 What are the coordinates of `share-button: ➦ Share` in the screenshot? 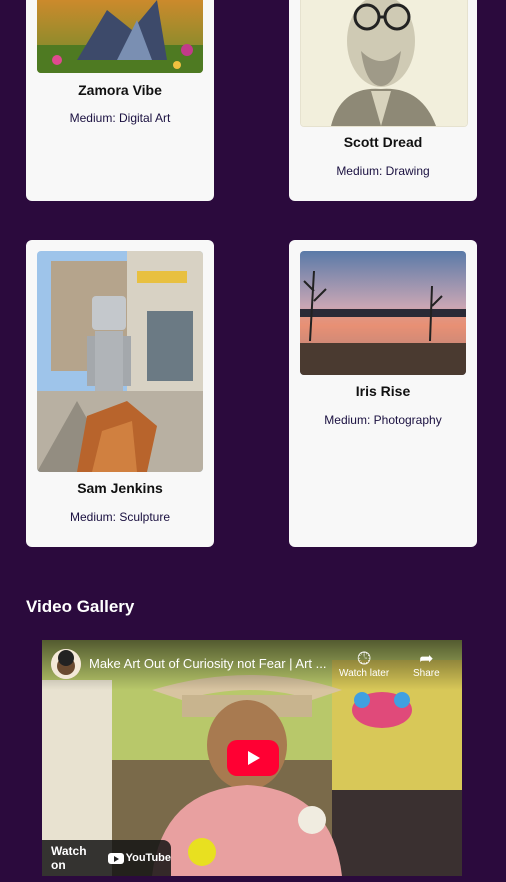 It's located at (426, 664).